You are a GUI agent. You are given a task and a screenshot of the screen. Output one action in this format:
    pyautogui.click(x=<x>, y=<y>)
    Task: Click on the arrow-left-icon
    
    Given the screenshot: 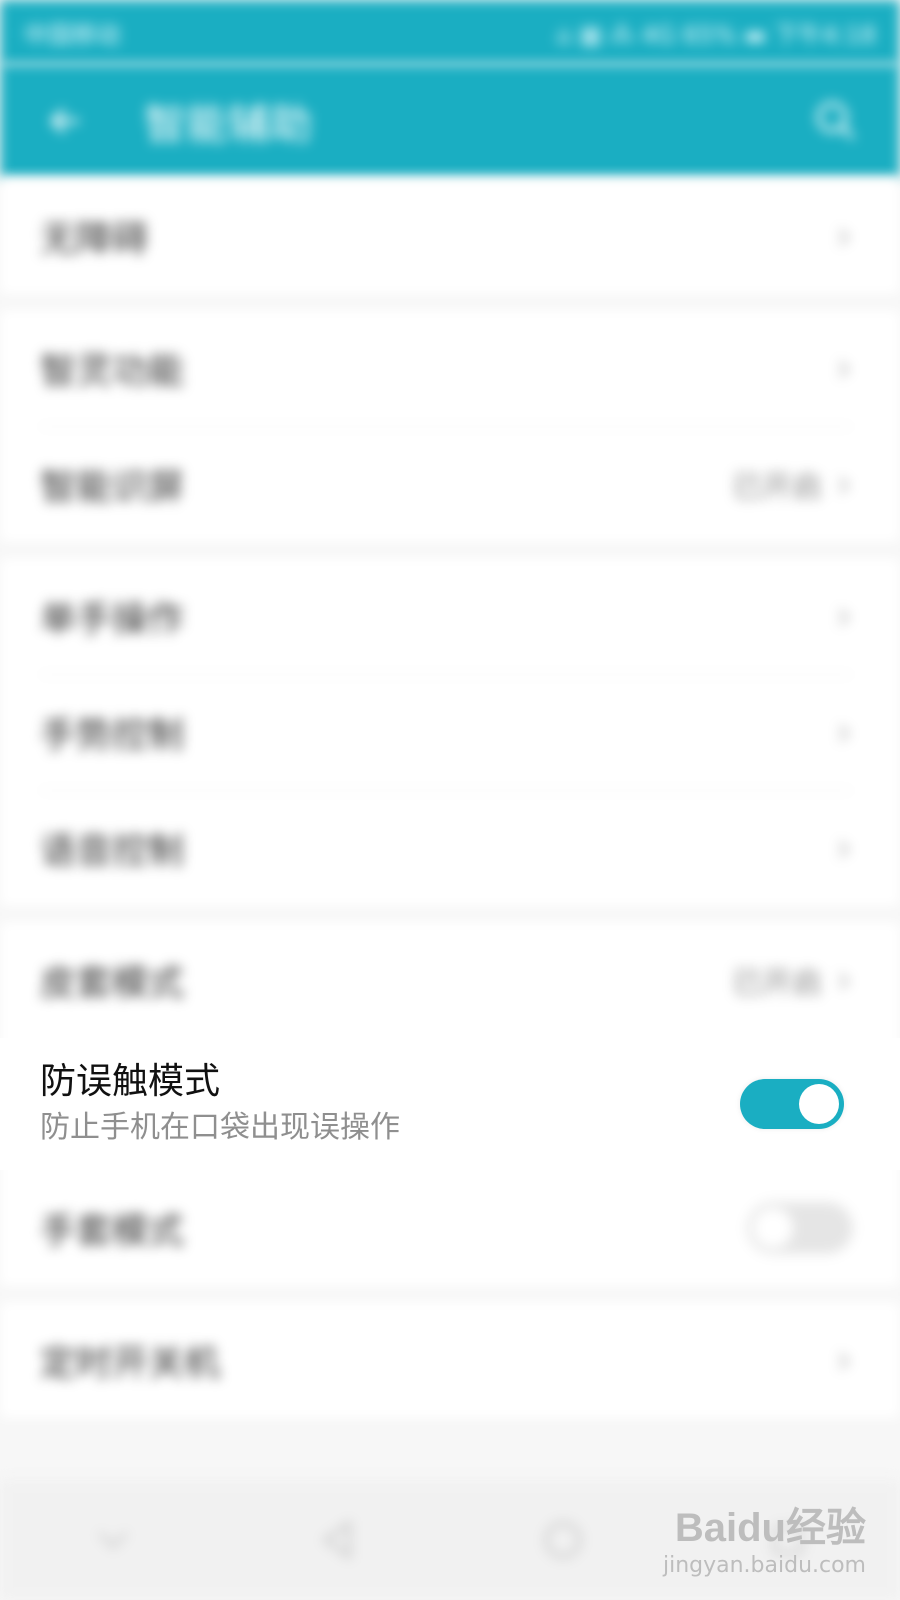 What is the action you would take?
    pyautogui.click(x=64, y=121)
    